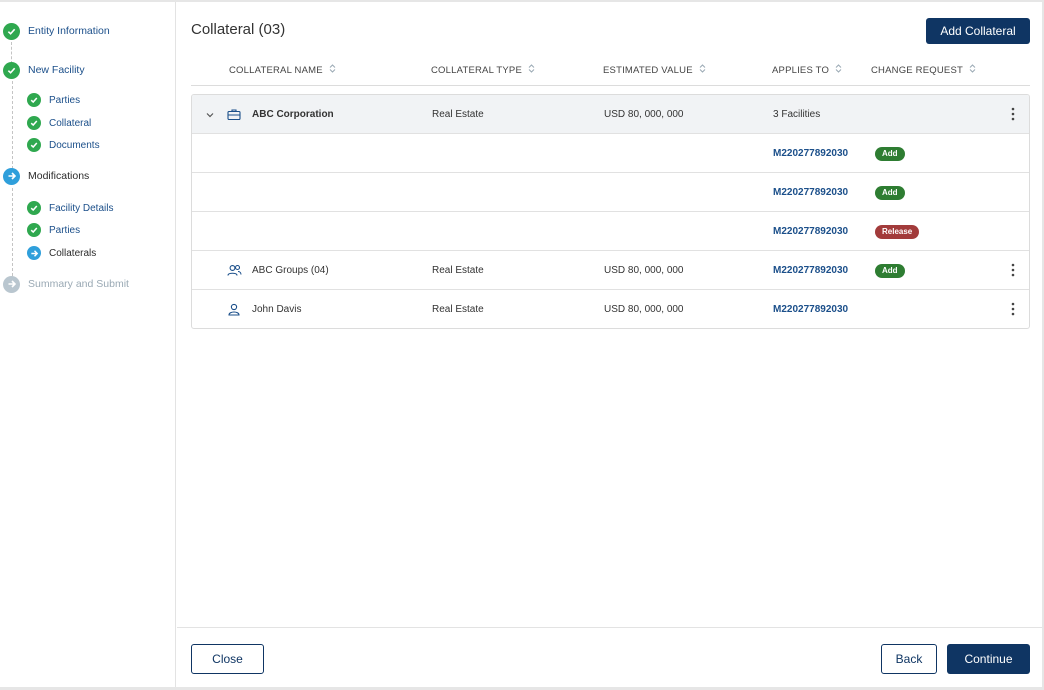 The image size is (1044, 690). I want to click on user-icon, so click(234, 309).